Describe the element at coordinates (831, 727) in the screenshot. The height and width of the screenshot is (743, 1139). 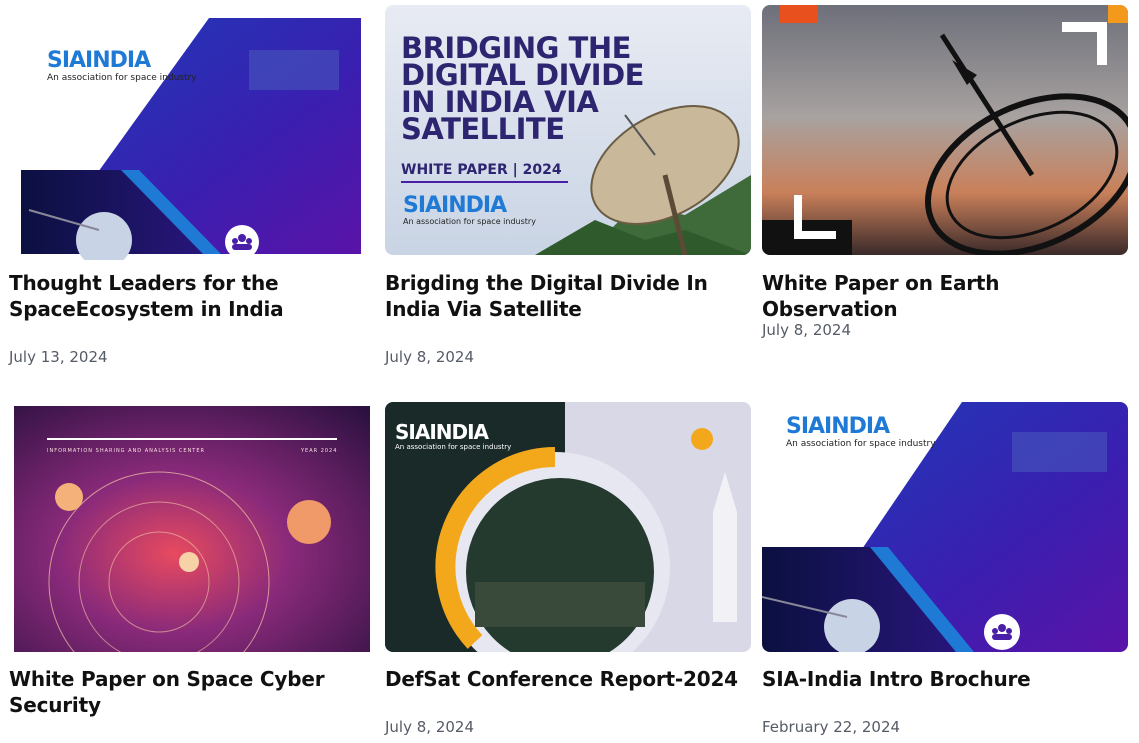
I see `card-date: February 22, 2024` at that location.